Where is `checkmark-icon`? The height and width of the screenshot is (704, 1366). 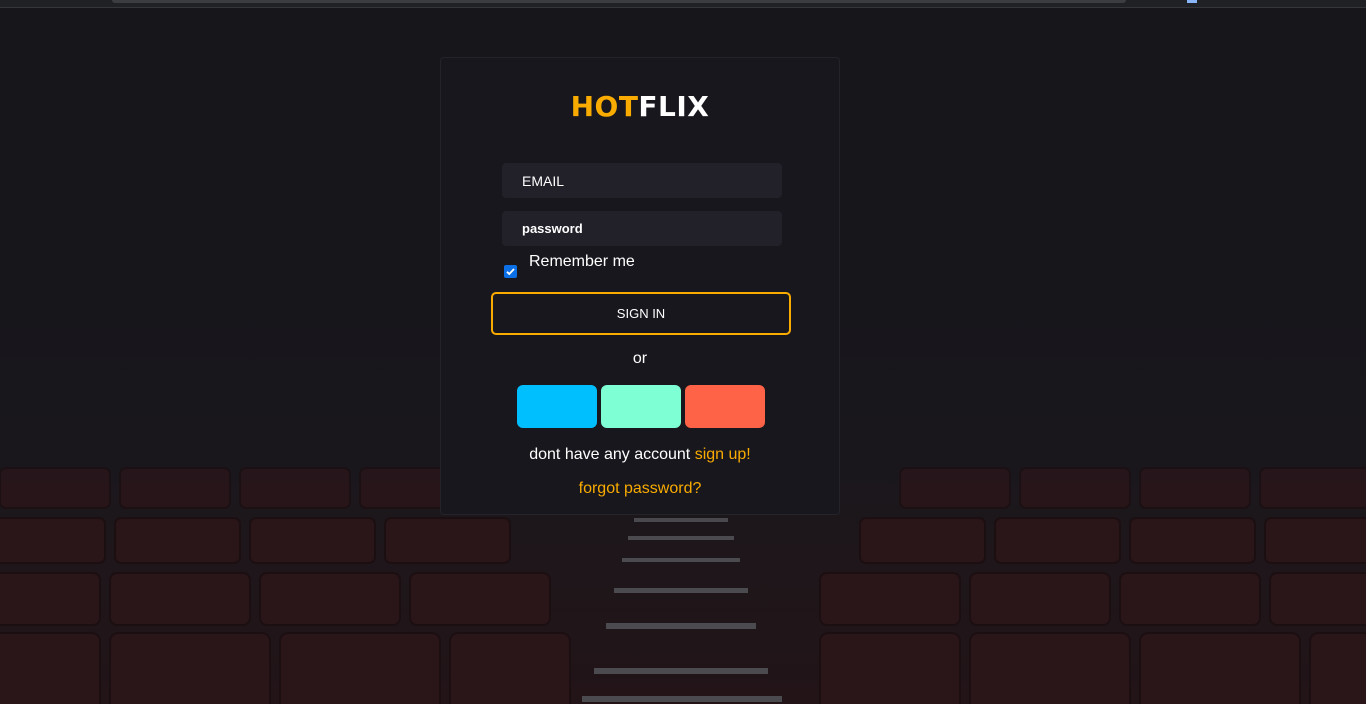 checkmark-icon is located at coordinates (510, 272).